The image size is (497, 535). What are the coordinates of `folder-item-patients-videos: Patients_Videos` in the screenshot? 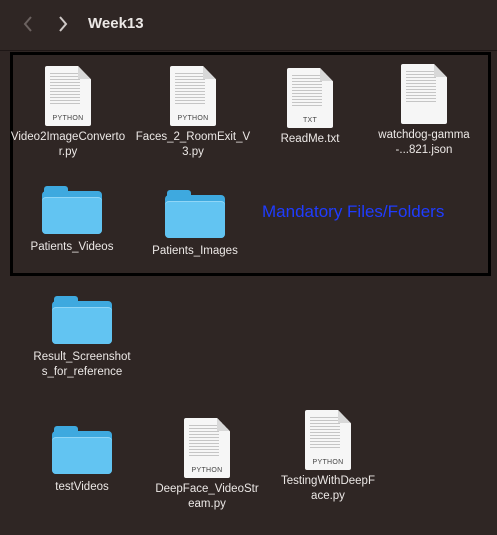 It's located at (72, 213).